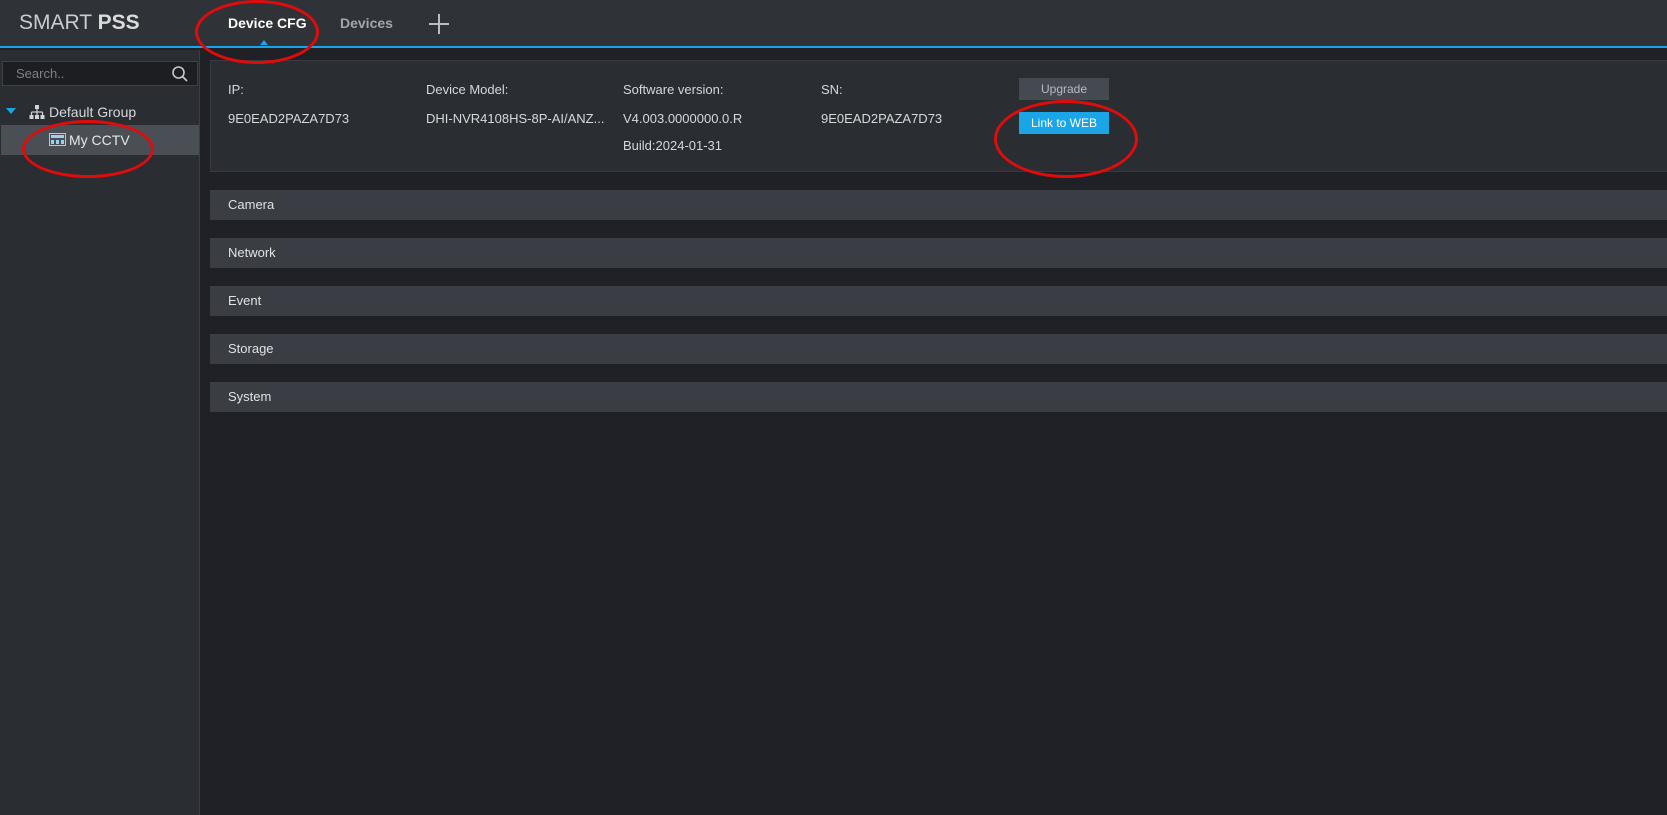 The image size is (1667, 815). What do you see at coordinates (245, 300) in the screenshot?
I see `section-event-label: Event` at bounding box center [245, 300].